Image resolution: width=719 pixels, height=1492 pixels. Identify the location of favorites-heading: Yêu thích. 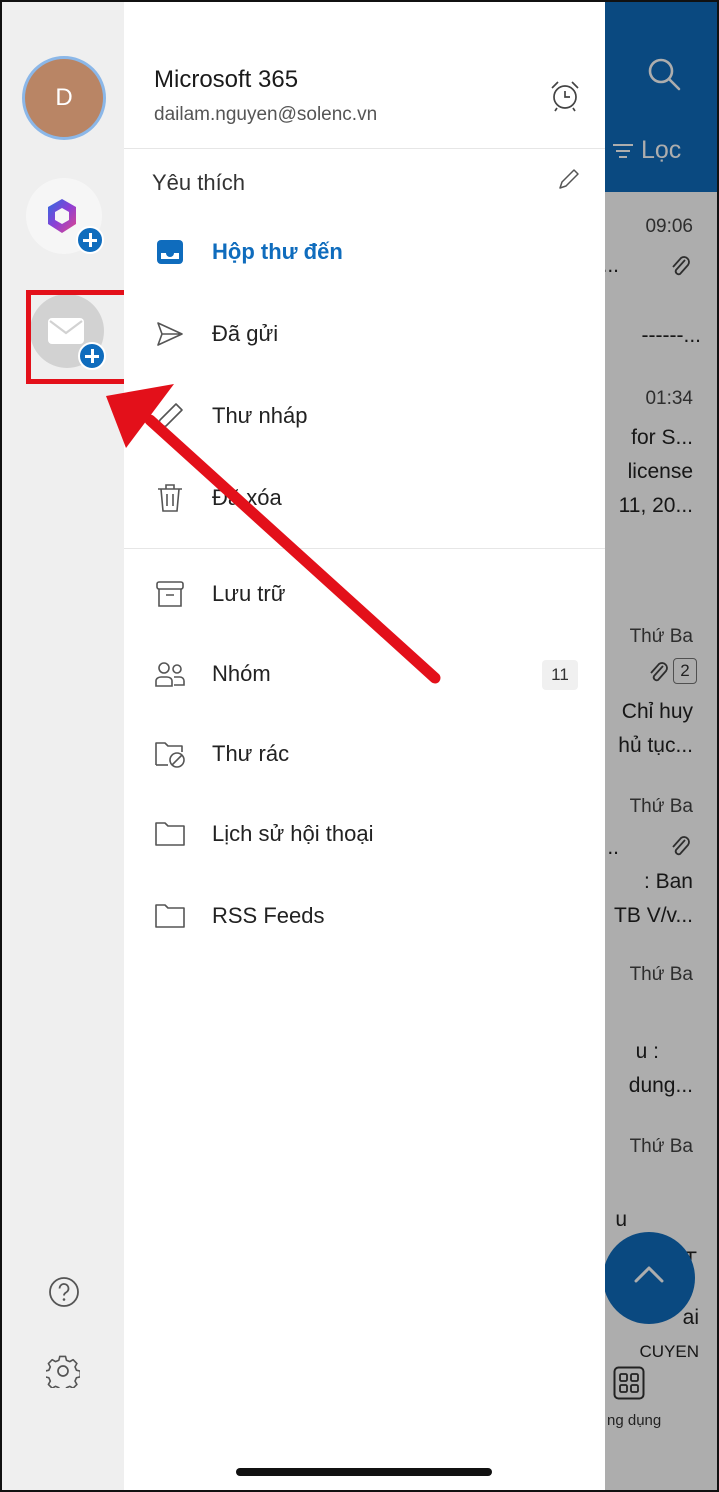
(198, 182).